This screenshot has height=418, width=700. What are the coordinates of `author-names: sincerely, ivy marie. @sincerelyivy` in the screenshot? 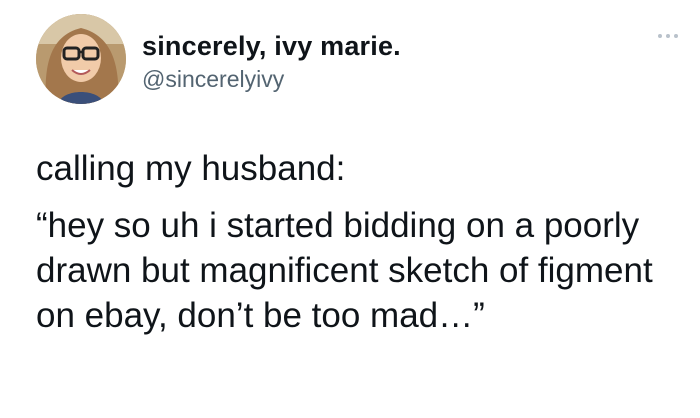 It's located at (271, 62).